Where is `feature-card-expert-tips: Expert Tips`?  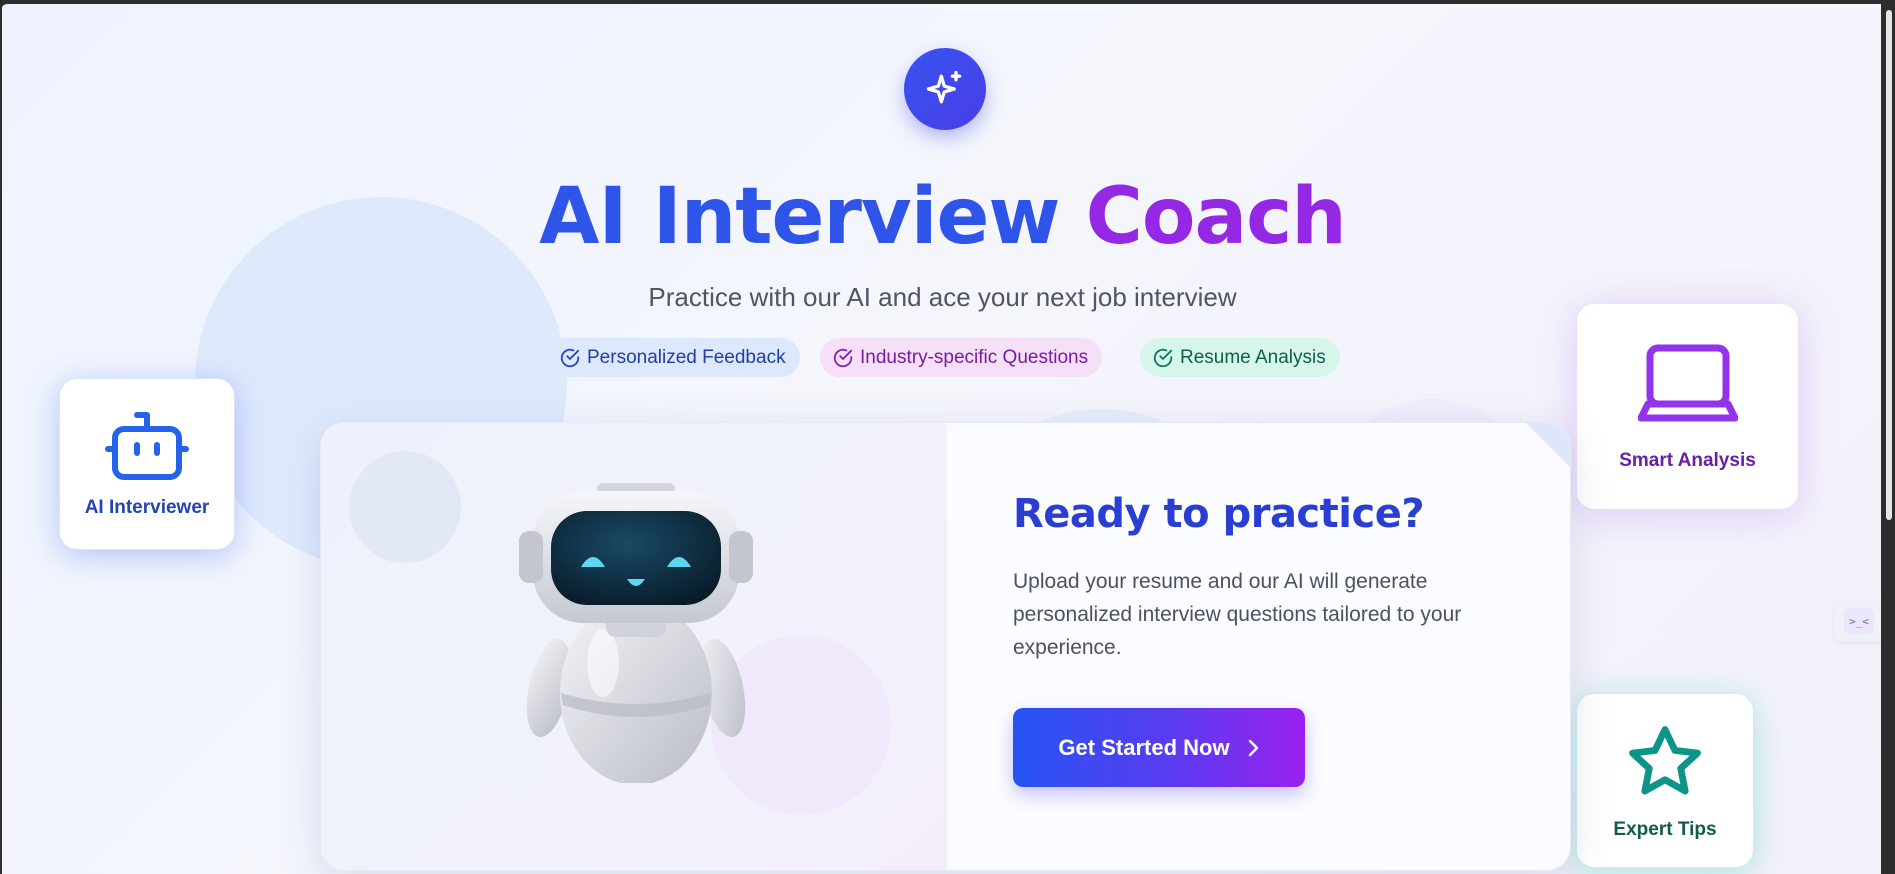 feature-card-expert-tips: Expert Tips is located at coordinates (1665, 780).